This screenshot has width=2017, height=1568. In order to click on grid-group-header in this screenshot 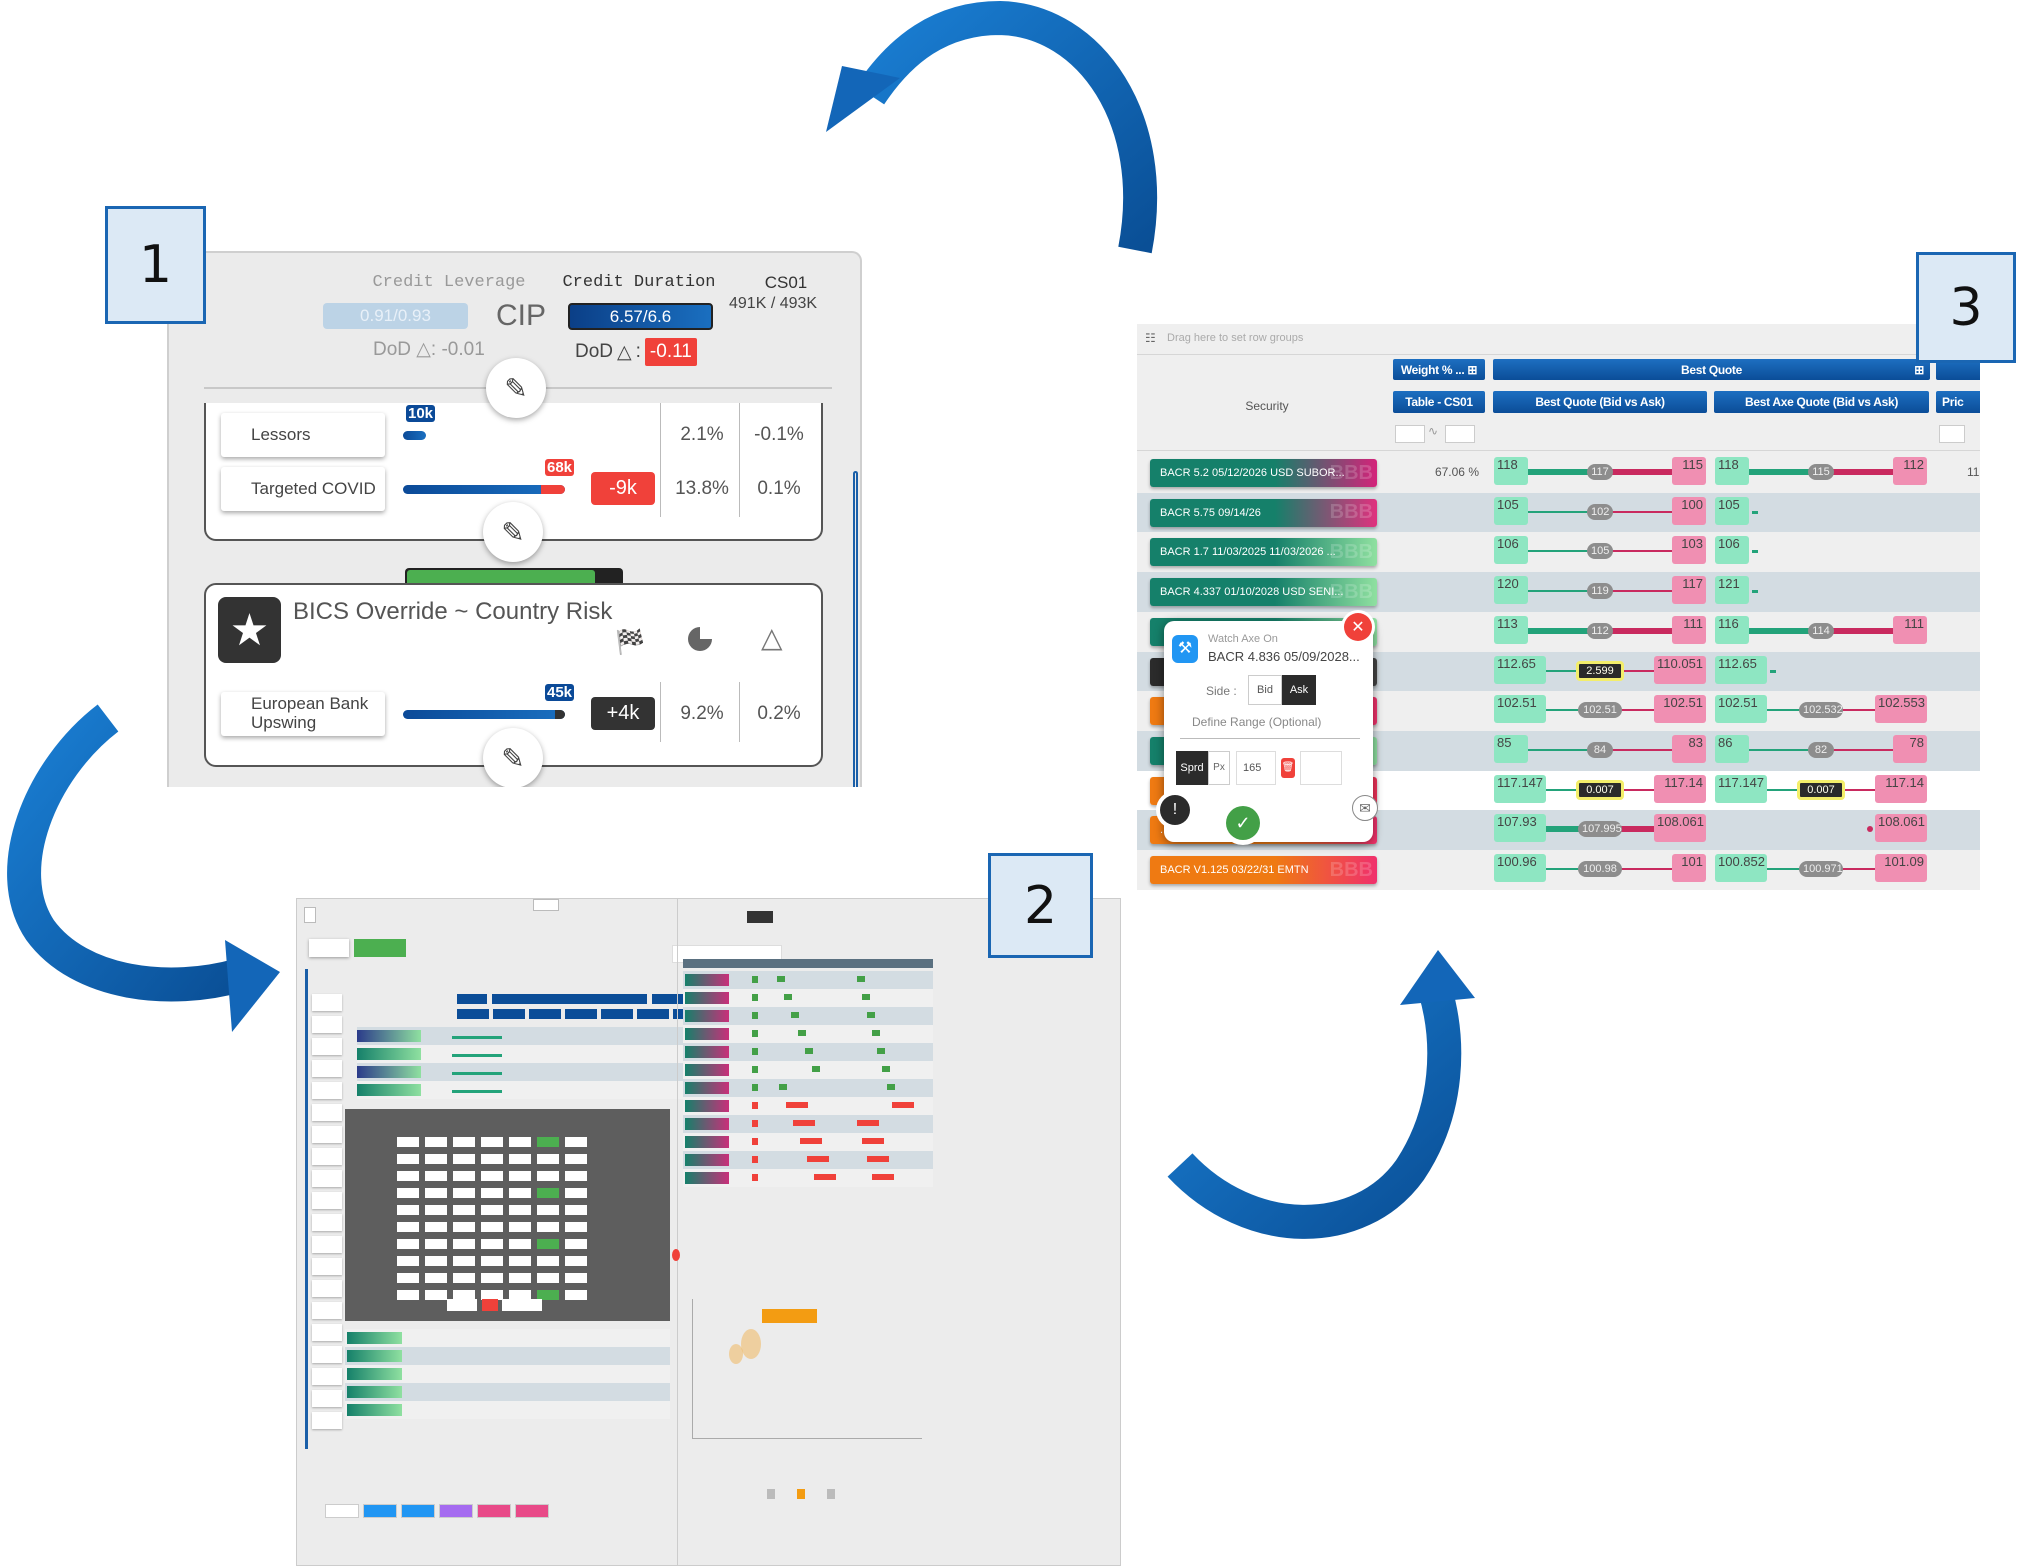, I will do `click(472, 999)`.